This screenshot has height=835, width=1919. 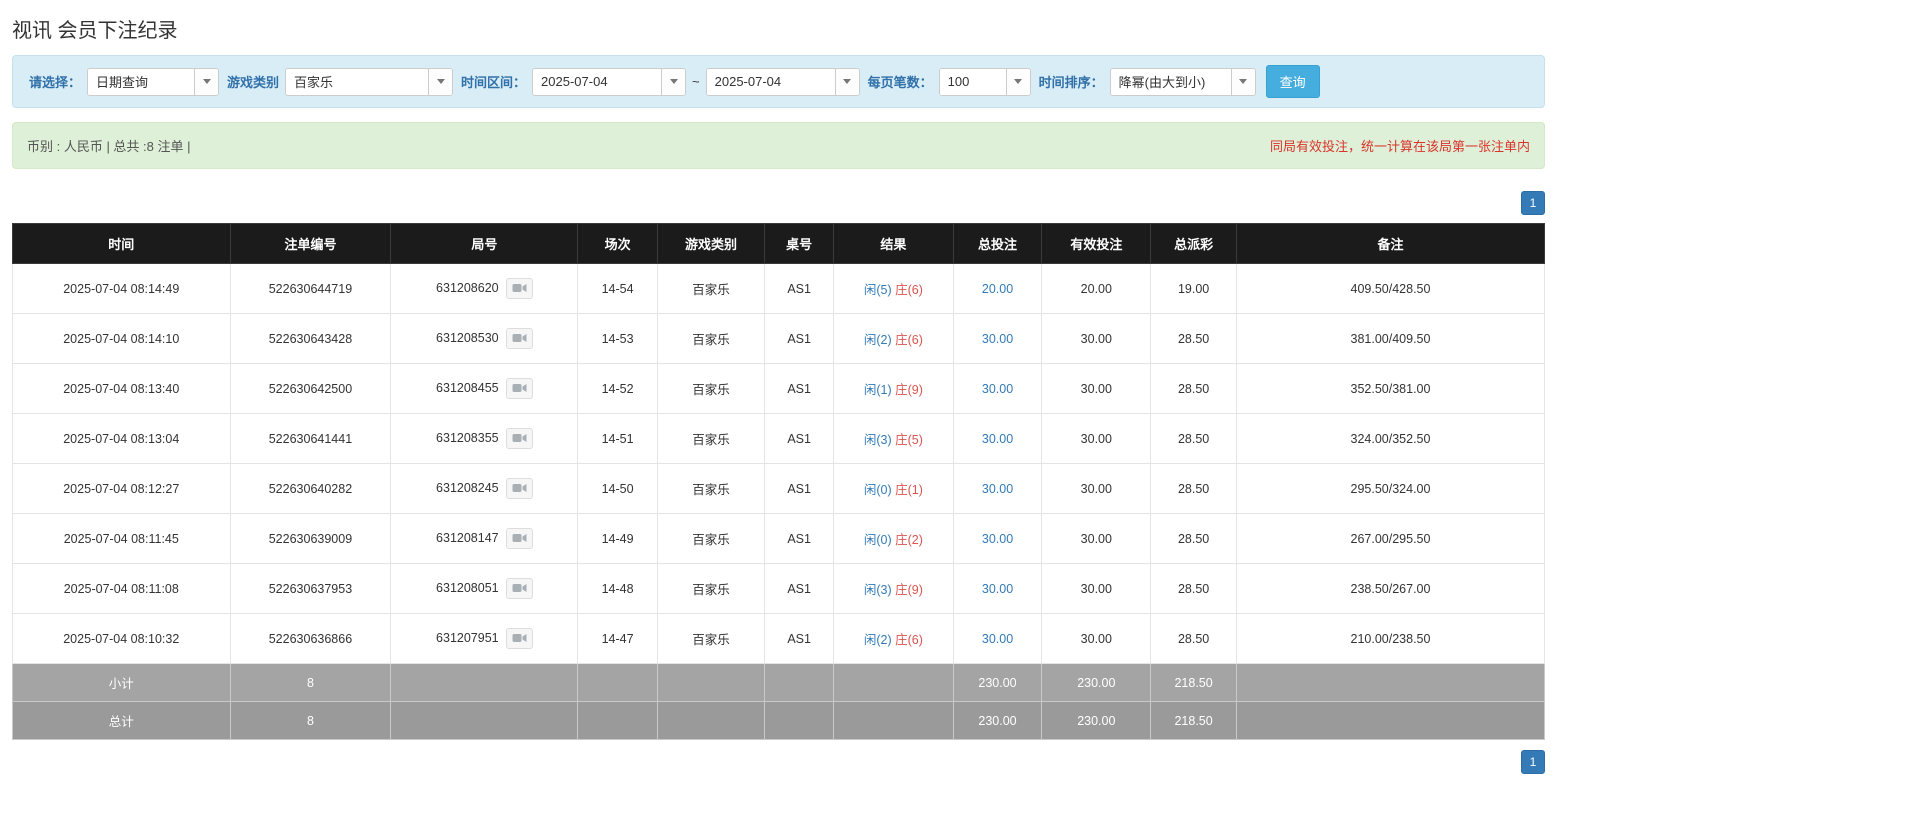 What do you see at coordinates (121, 388) in the screenshot?
I see `cell-time: 2025-07-04 08:13:40` at bounding box center [121, 388].